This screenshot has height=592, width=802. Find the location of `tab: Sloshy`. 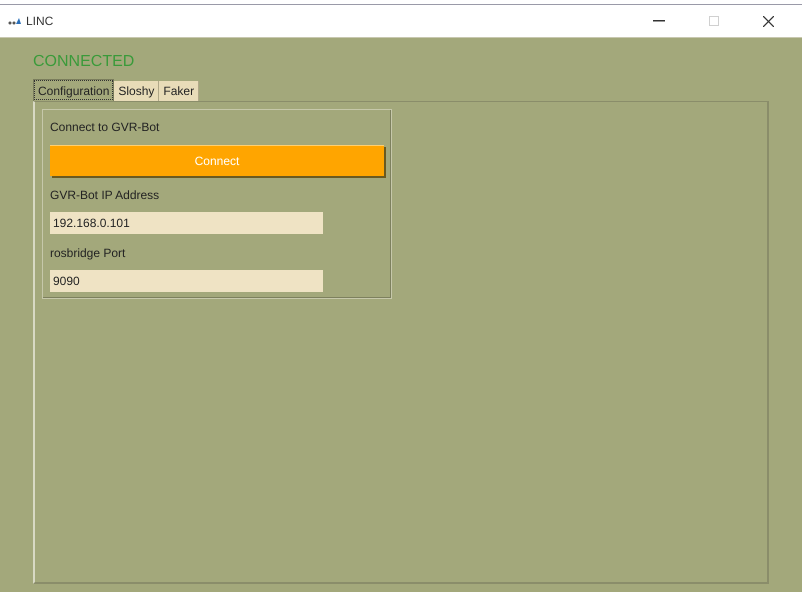

tab: Sloshy is located at coordinates (137, 91).